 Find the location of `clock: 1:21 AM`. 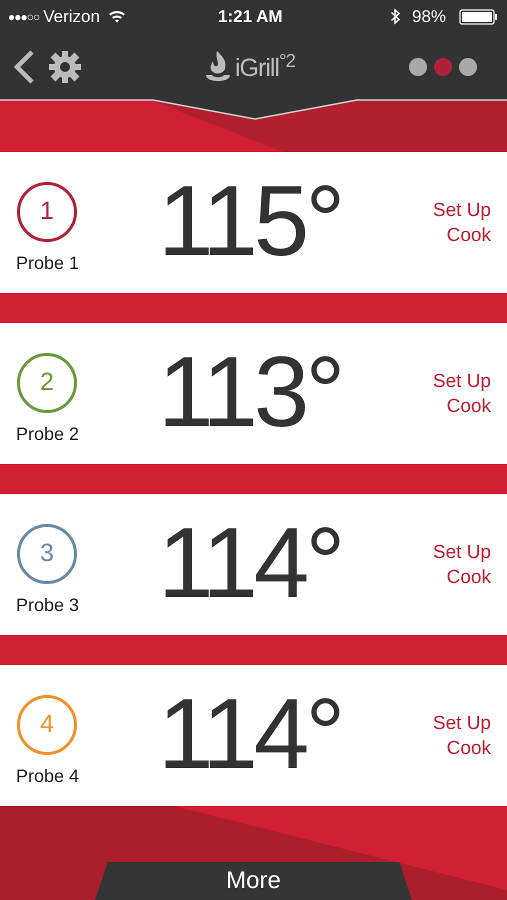

clock: 1:21 AM is located at coordinates (250, 17).